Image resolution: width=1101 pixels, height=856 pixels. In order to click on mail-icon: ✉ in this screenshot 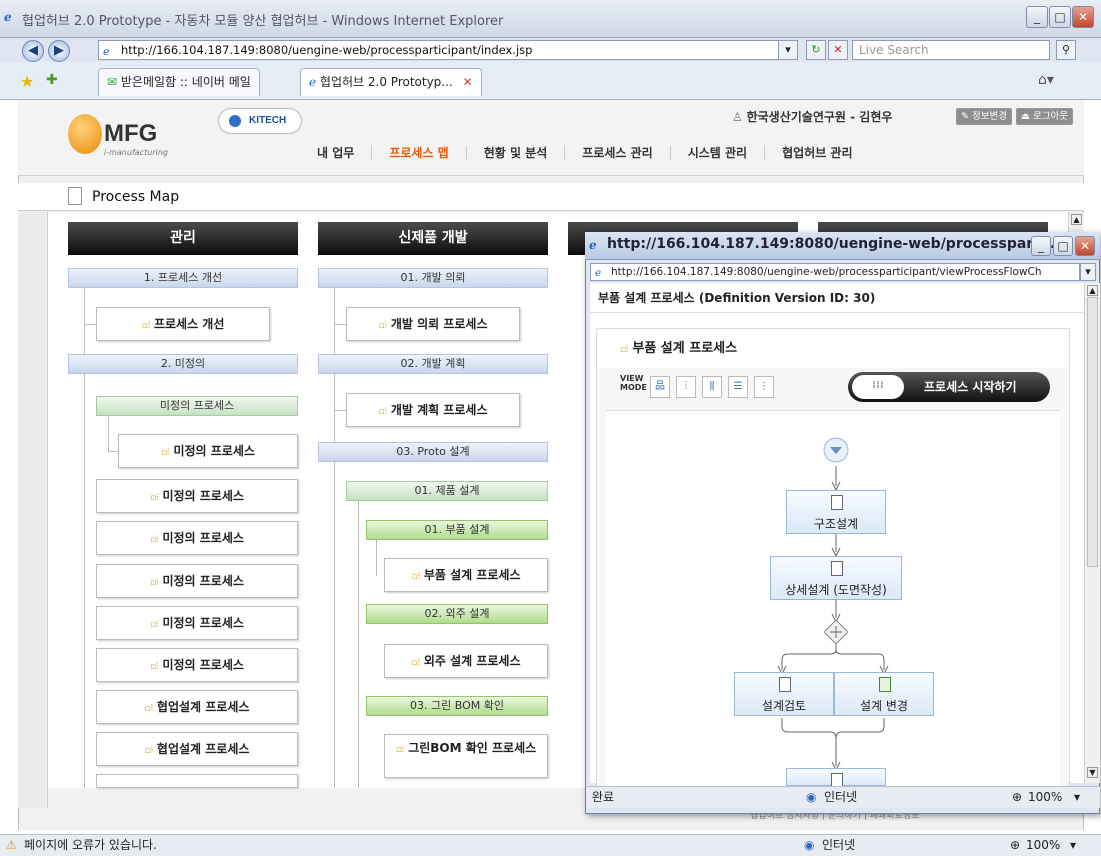, I will do `click(114, 82)`.